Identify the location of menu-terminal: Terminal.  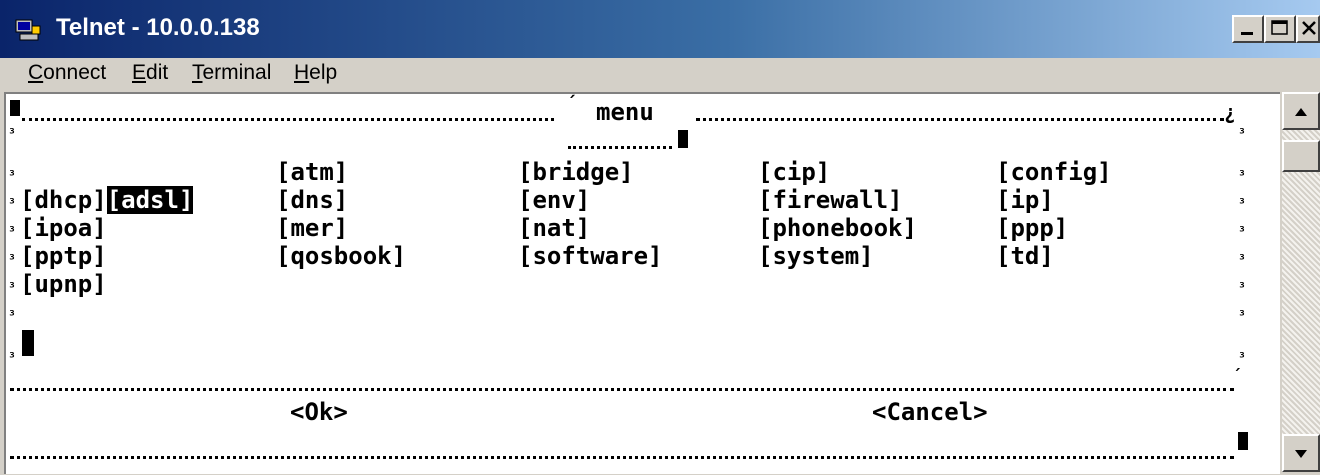
(231, 73).